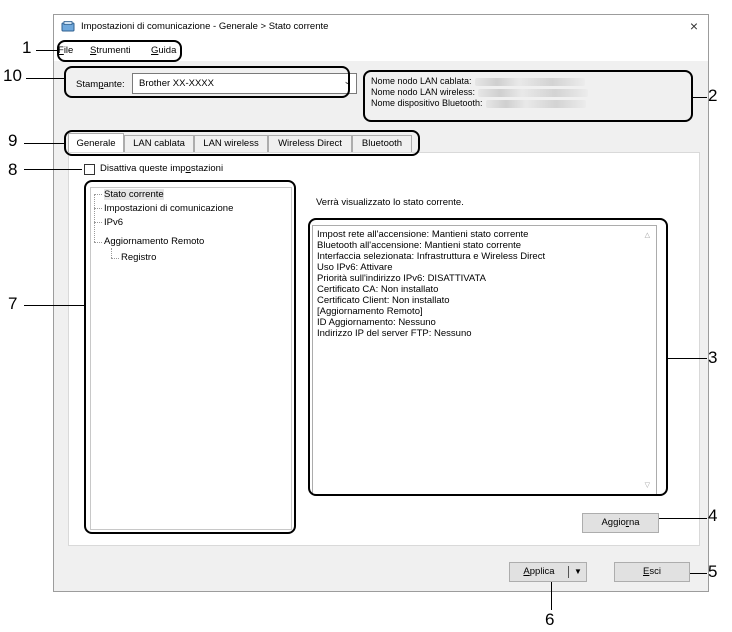 The width and height of the screenshot is (732, 632). Describe the element at coordinates (89, 169) in the screenshot. I see `disable-settings-checkbox` at that location.